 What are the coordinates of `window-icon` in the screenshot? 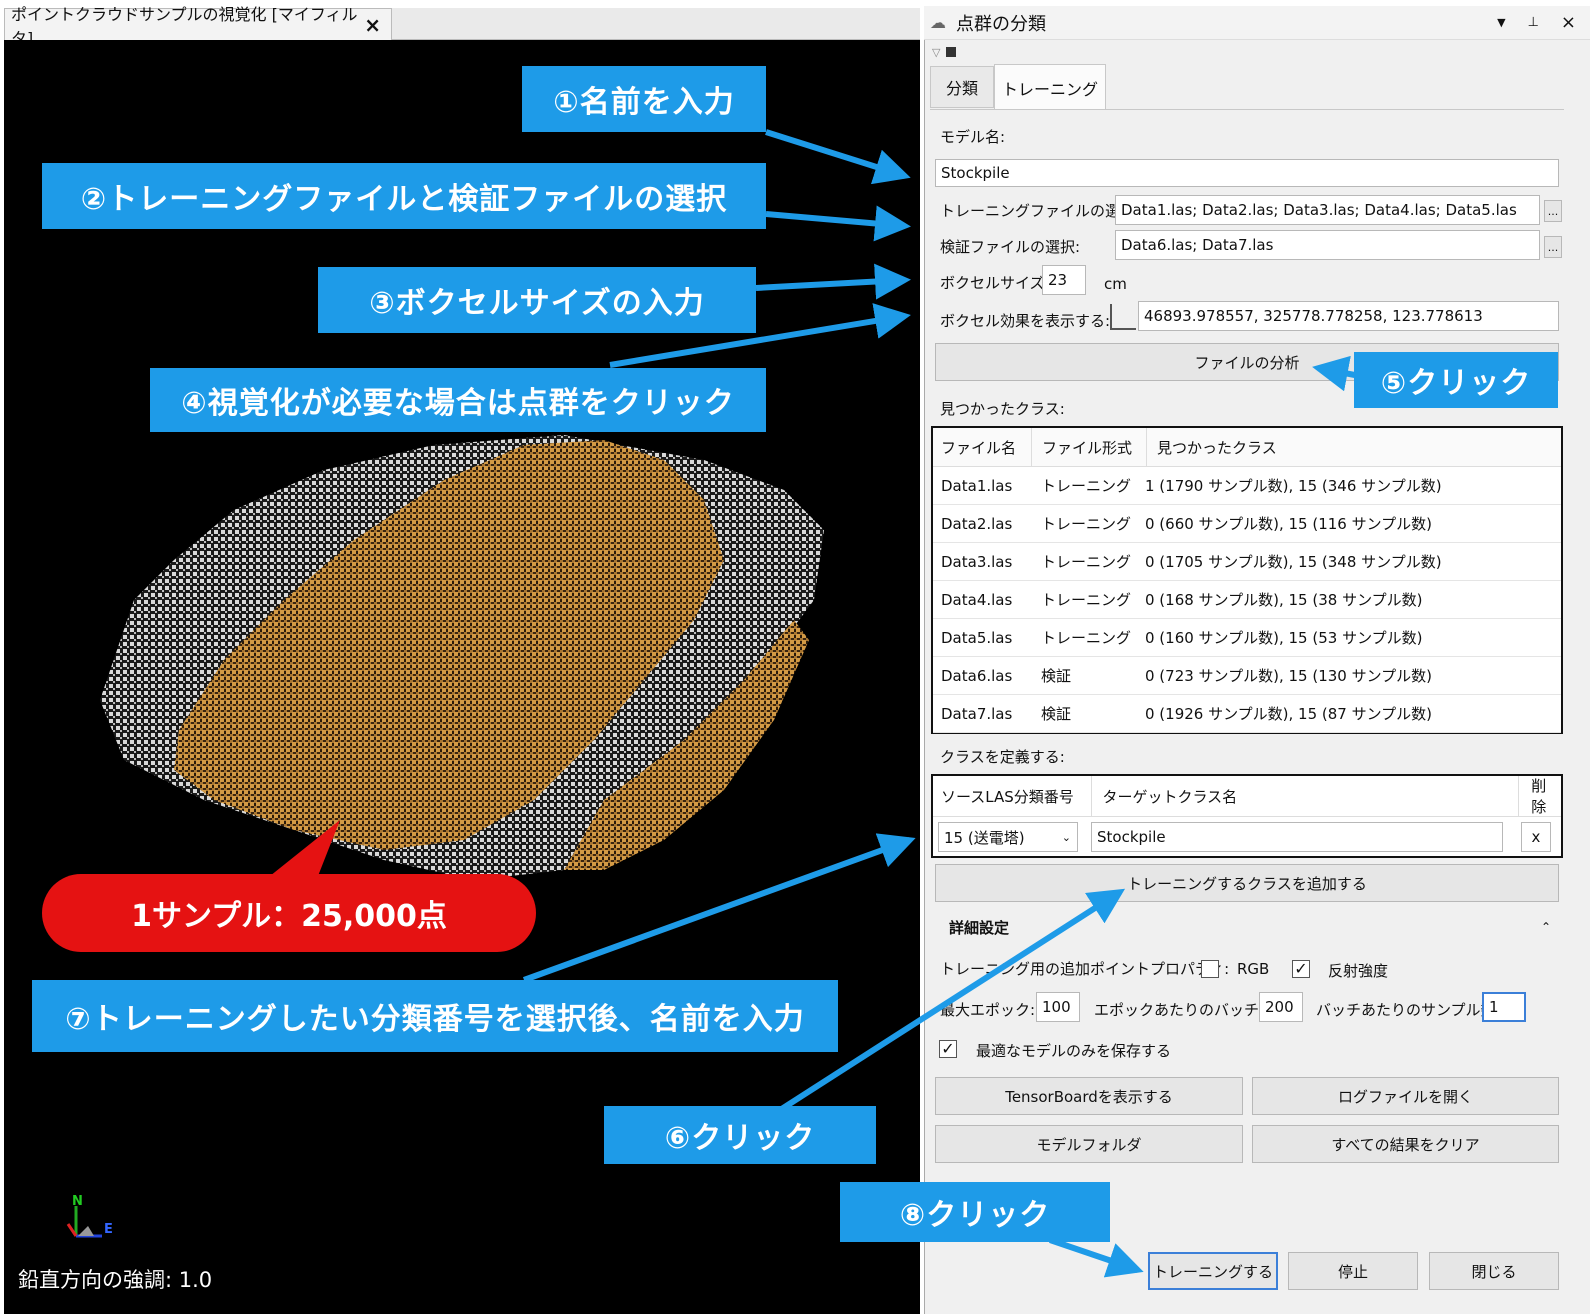 It's located at (951, 52).